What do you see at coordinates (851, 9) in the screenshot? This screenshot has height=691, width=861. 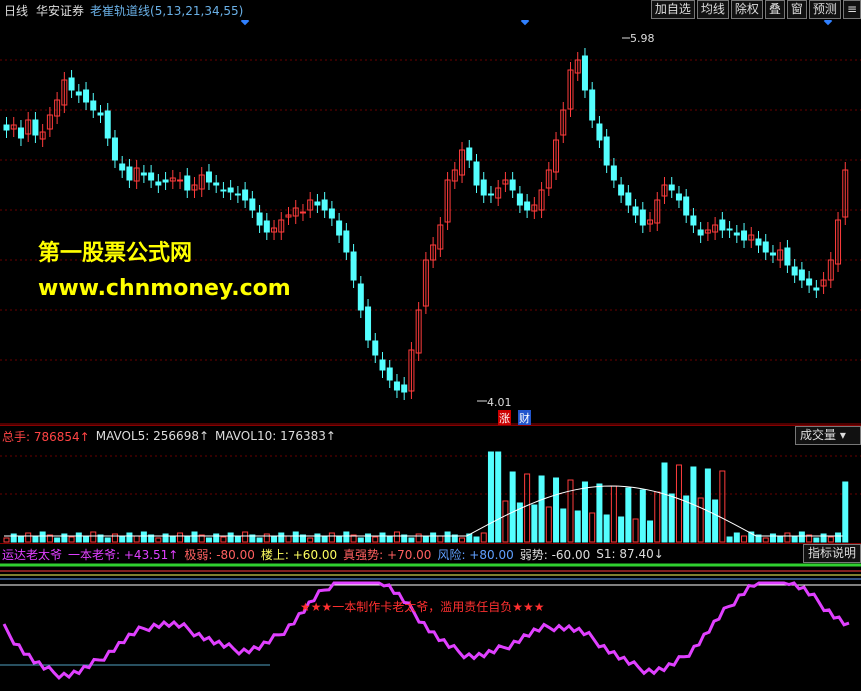 I see `menu-icon: ≡` at bounding box center [851, 9].